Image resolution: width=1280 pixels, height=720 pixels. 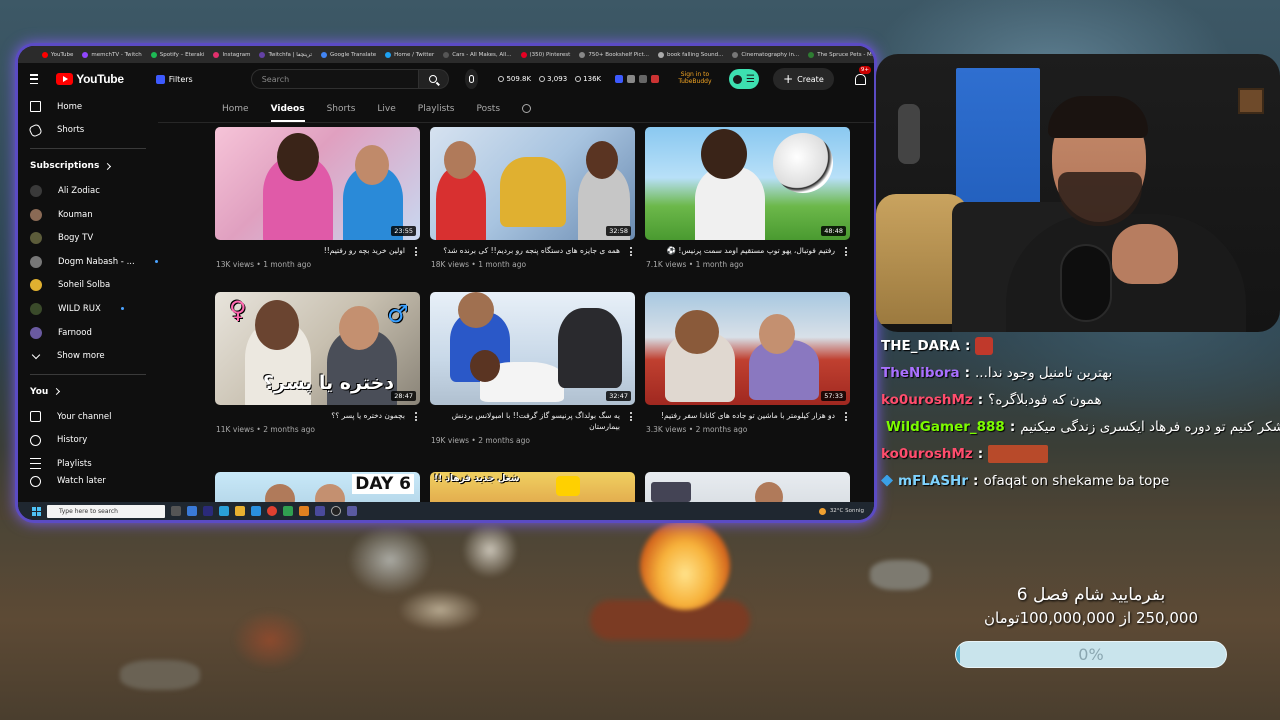 What do you see at coordinates (803, 79) in the screenshot?
I see `create-button: + Create` at bounding box center [803, 79].